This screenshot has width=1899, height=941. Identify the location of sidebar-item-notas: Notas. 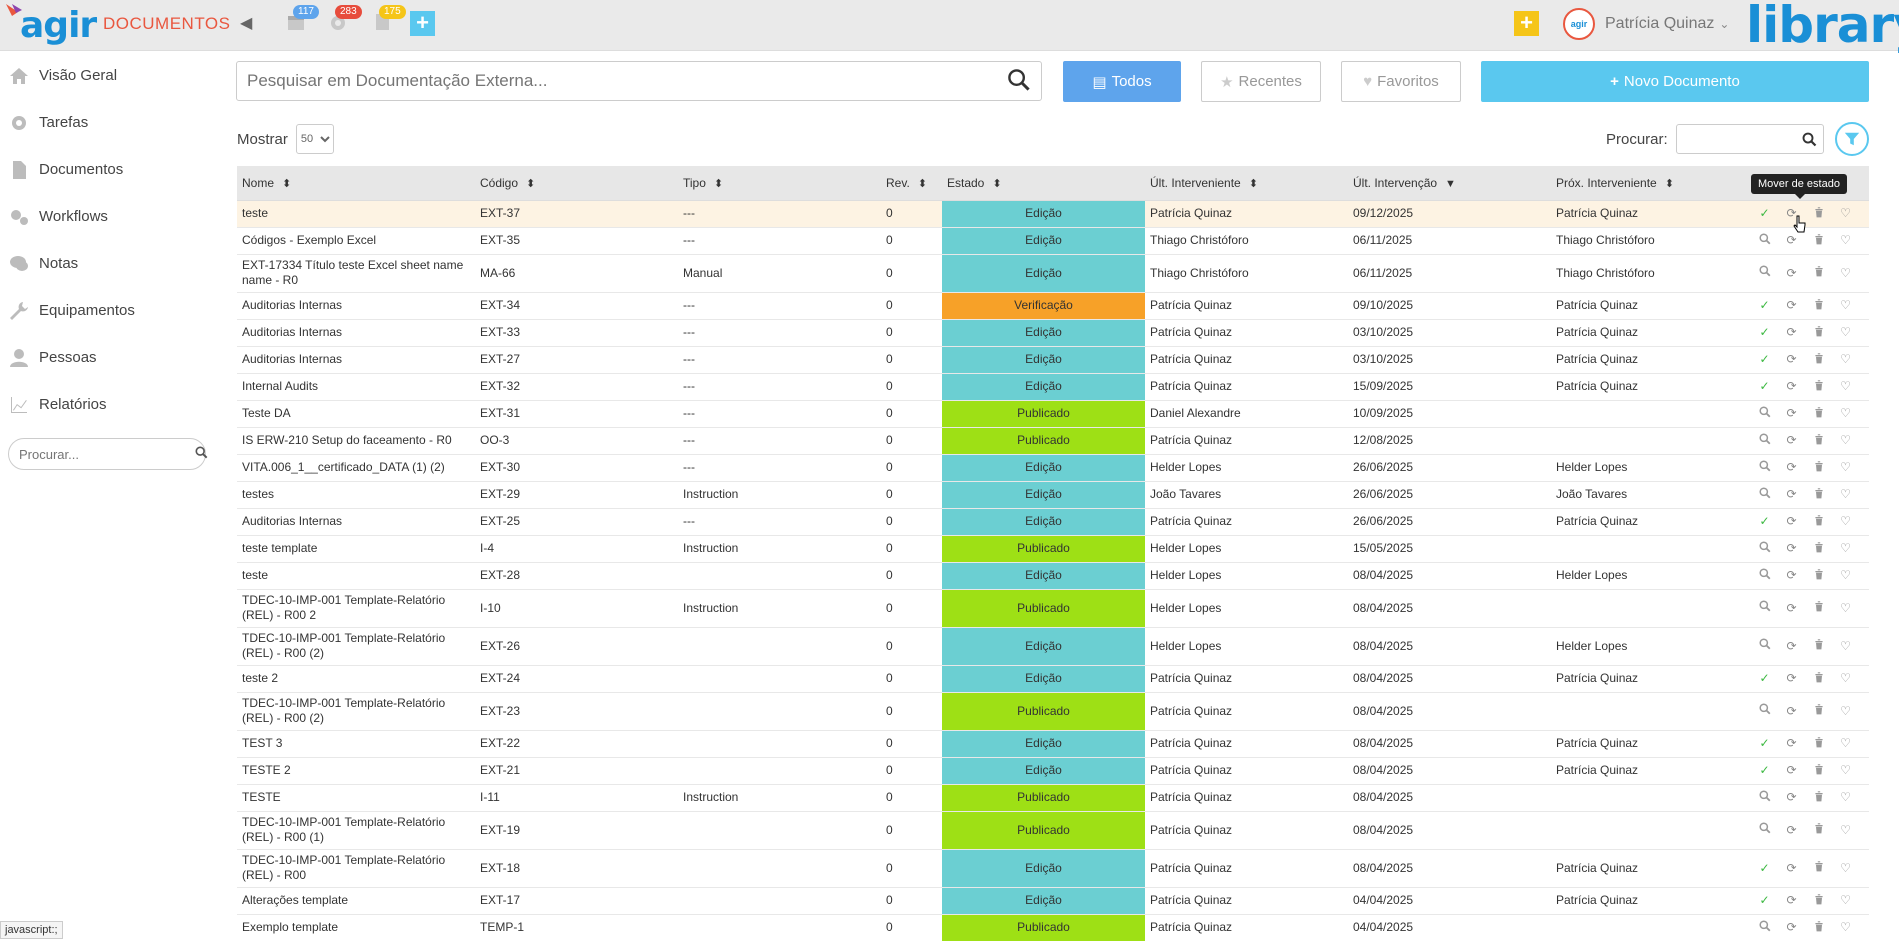
(107, 263).